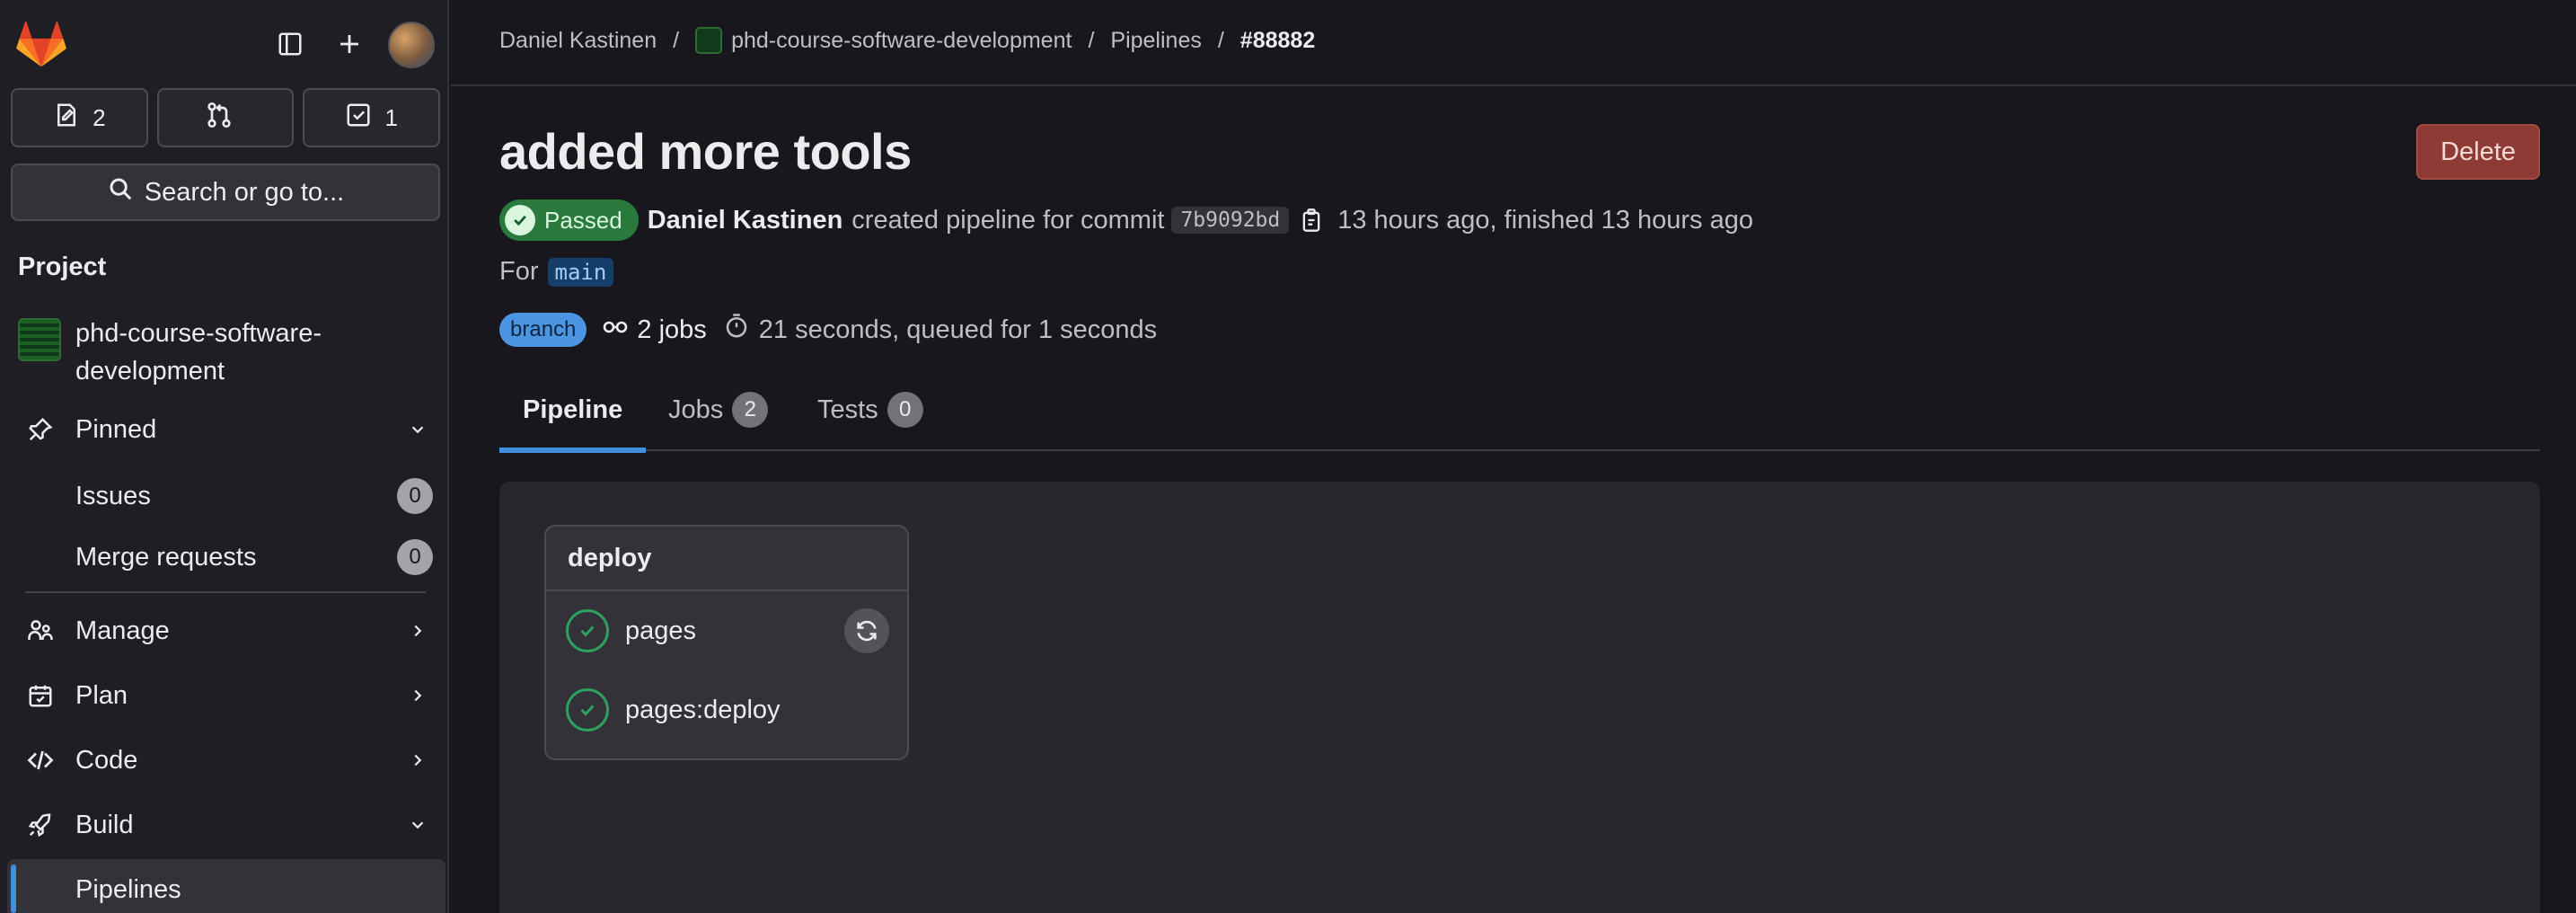 The height and width of the screenshot is (913, 2576). I want to click on sidebar-item-plan: Plan, so click(224, 695).